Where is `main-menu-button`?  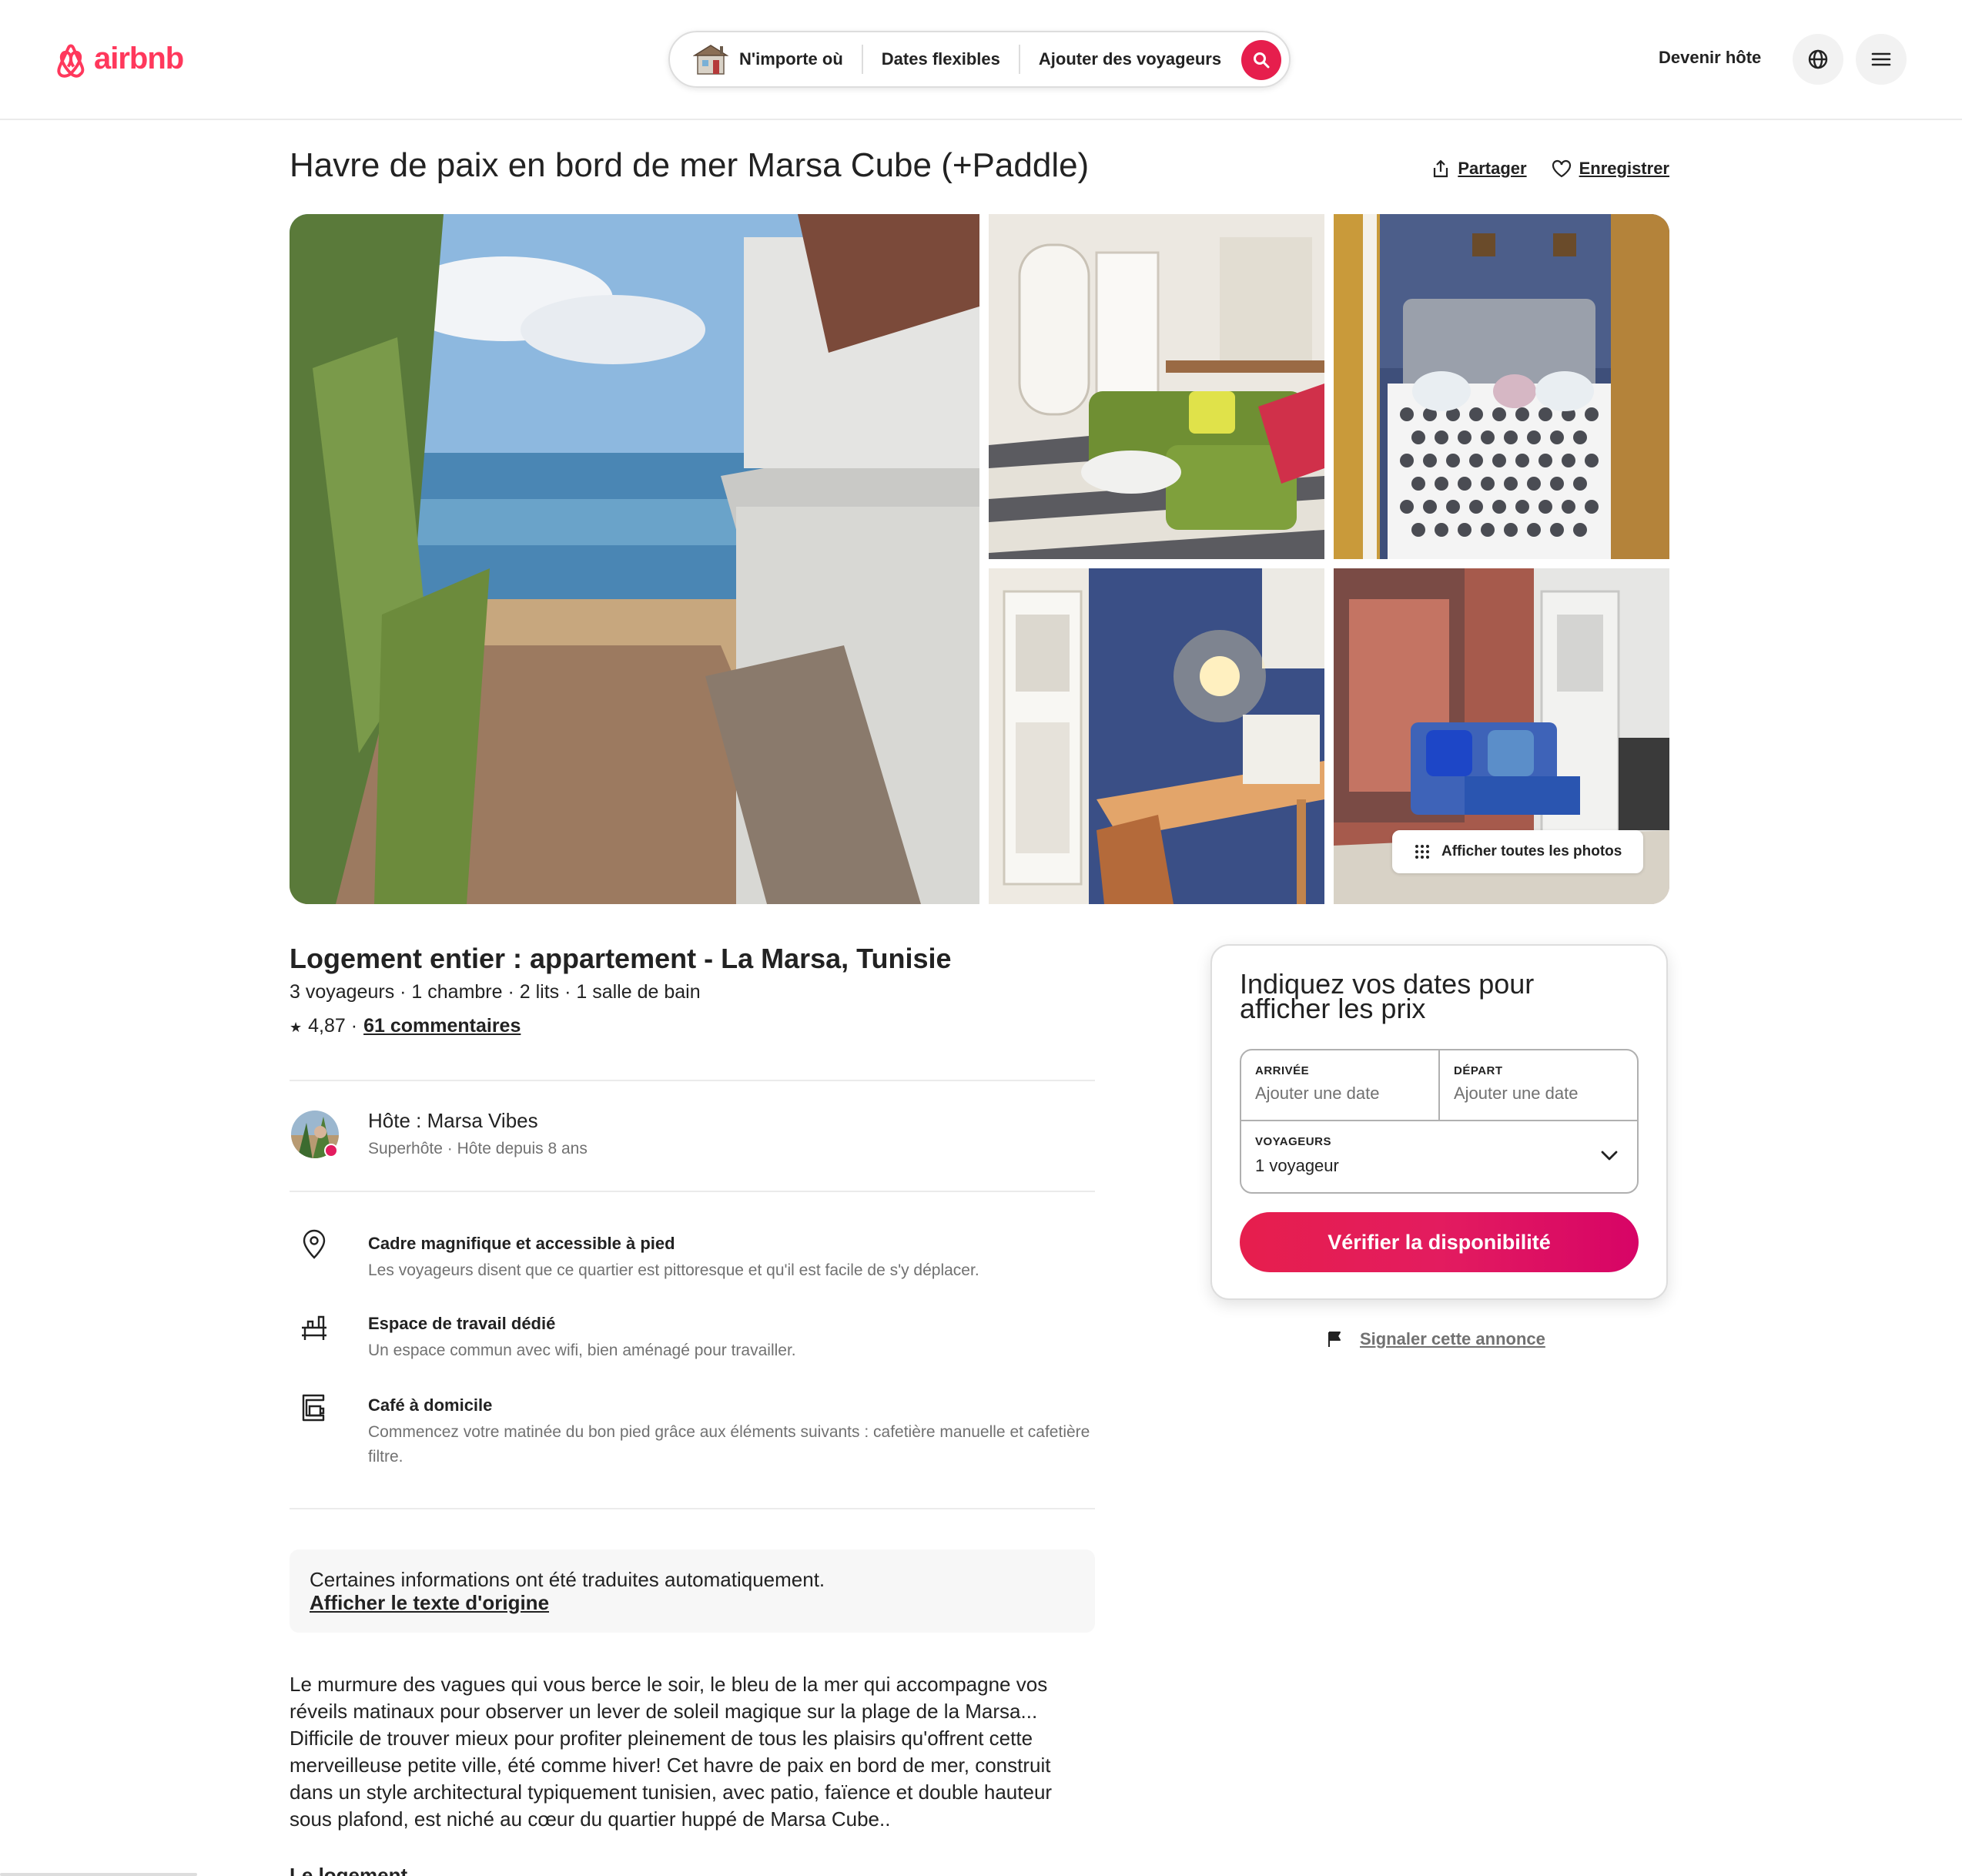
main-menu-button is located at coordinates (1882, 59).